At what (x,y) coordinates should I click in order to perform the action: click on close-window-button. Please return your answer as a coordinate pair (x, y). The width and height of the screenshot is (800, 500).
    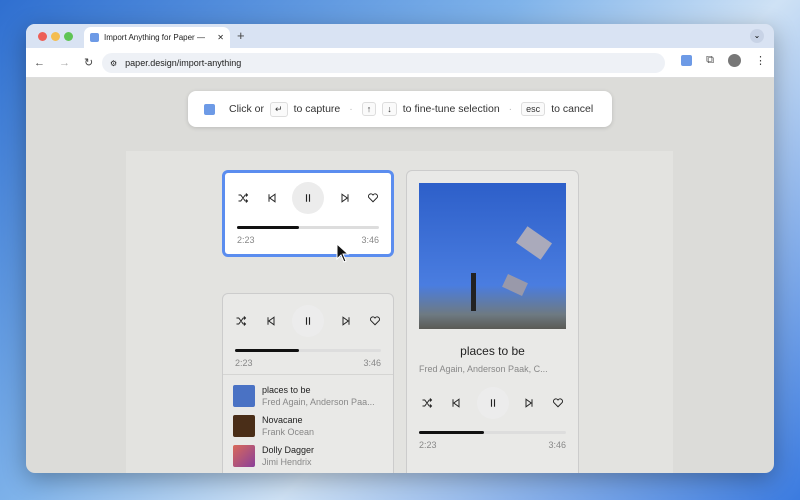
    Looking at the image, I should click on (42, 36).